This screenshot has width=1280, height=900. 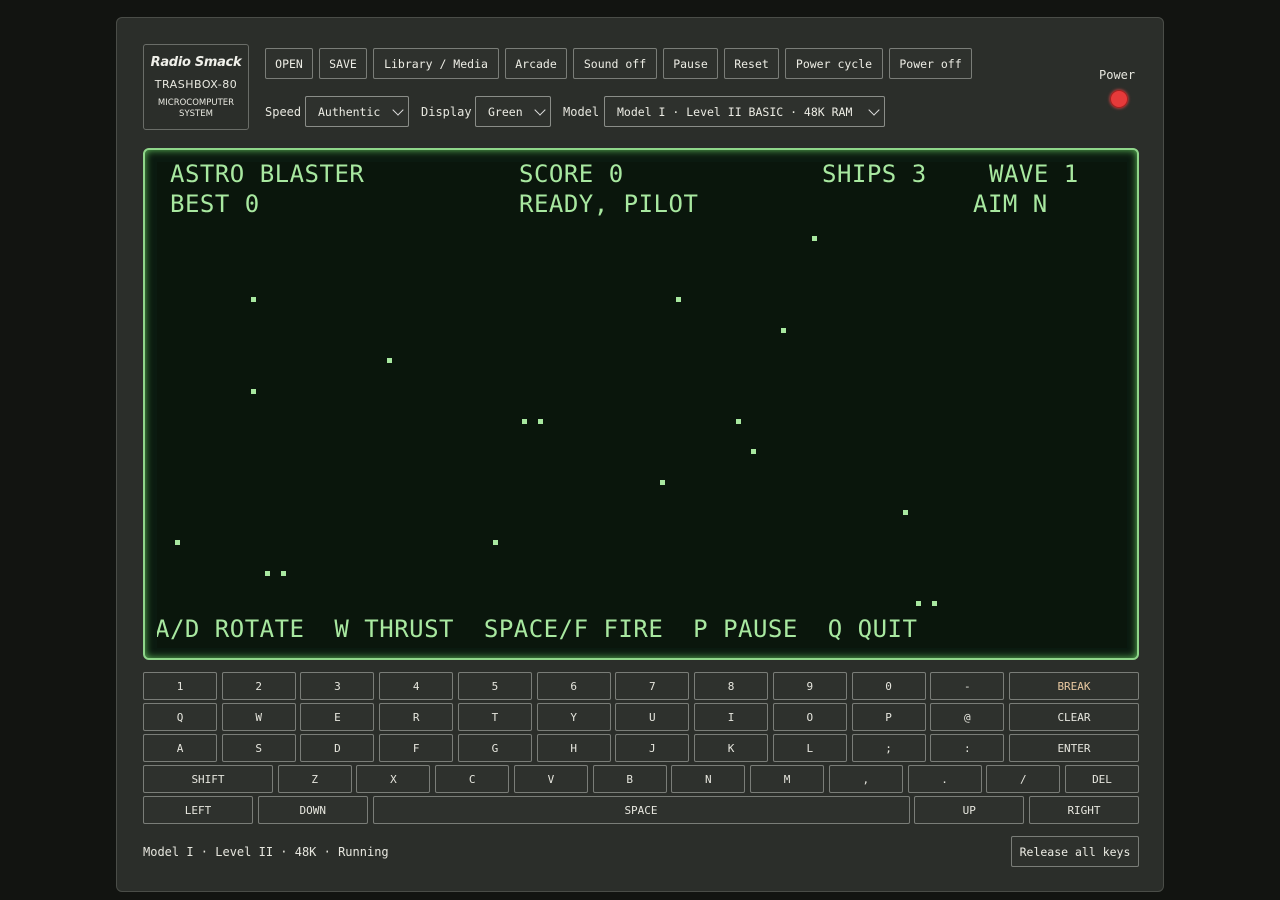 I want to click on key-colon: :, so click(x=967, y=748).